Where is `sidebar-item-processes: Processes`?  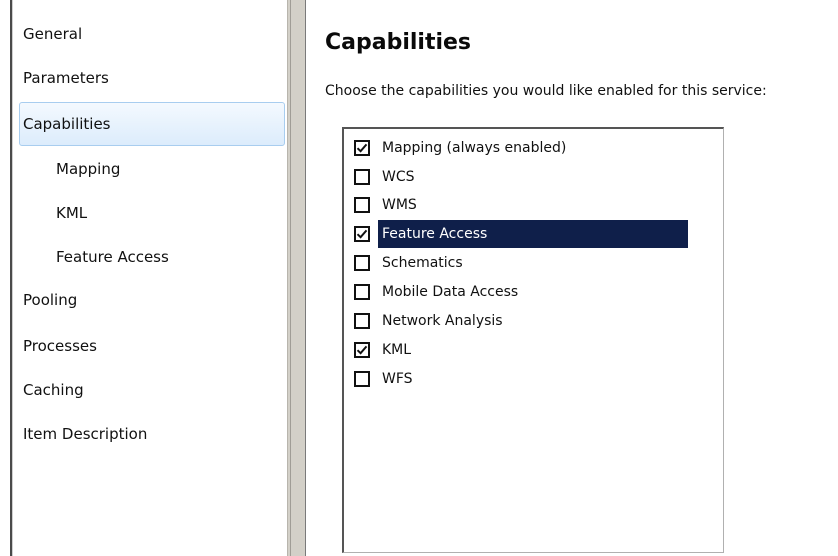 sidebar-item-processes: Processes is located at coordinates (60, 346).